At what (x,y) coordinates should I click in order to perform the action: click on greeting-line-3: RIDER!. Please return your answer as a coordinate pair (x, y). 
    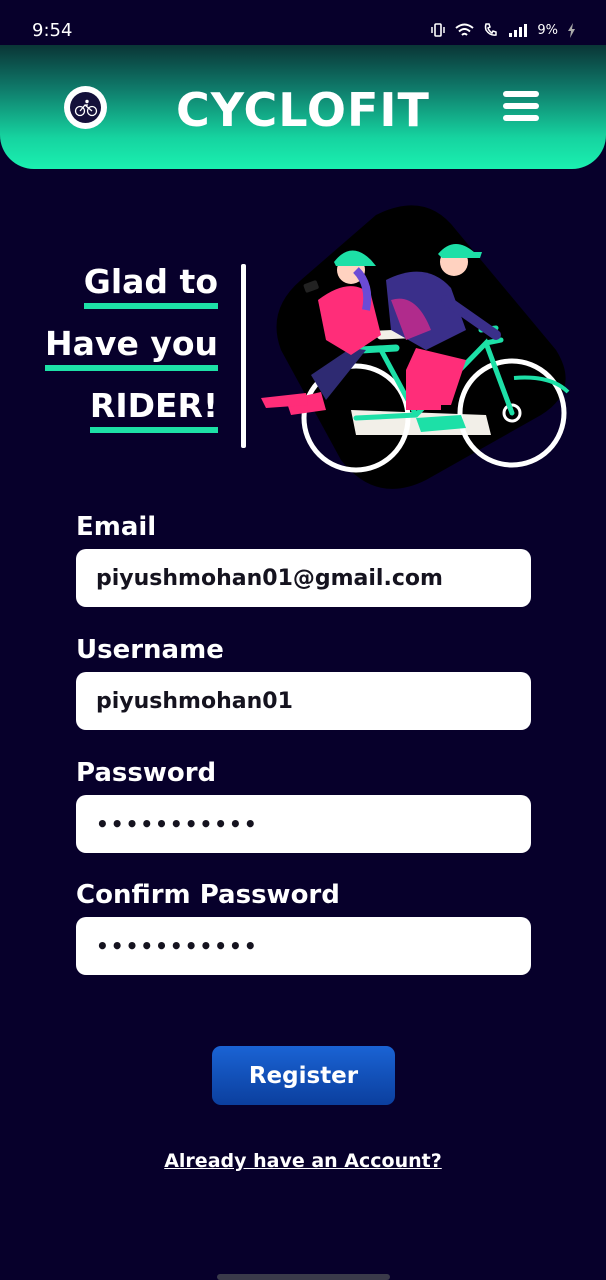
    Looking at the image, I should click on (124, 417).